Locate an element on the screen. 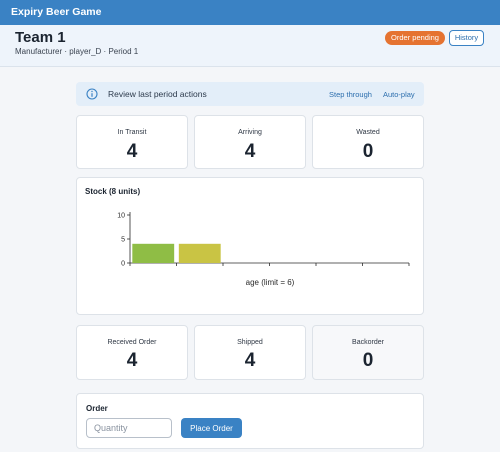 The height and width of the screenshot is (452, 500). received-order-card: Received Order 4 is located at coordinates (132, 352).